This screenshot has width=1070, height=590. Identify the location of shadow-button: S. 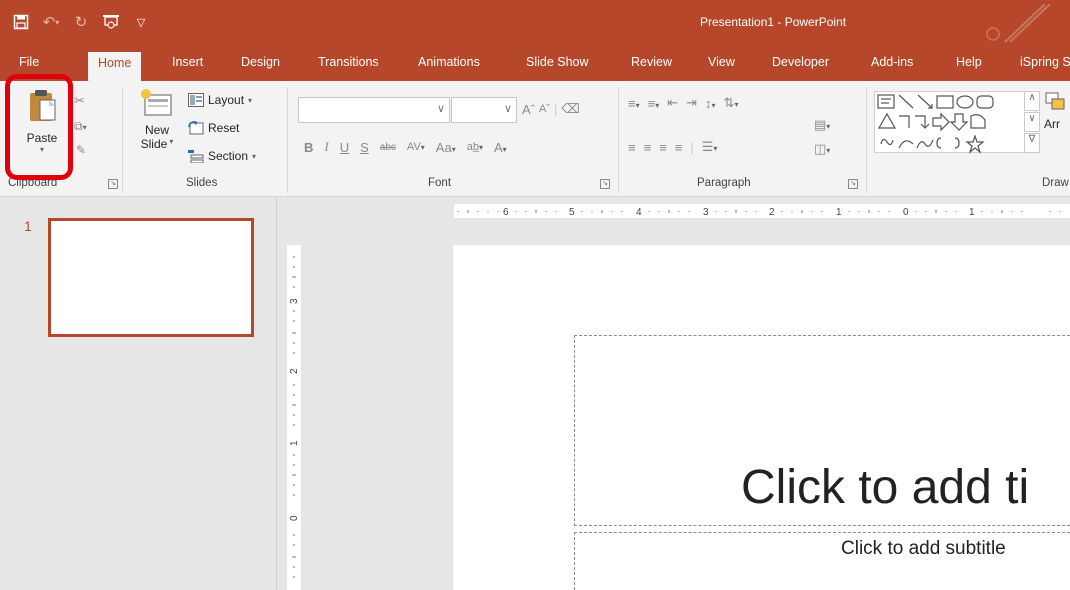
(364, 147).